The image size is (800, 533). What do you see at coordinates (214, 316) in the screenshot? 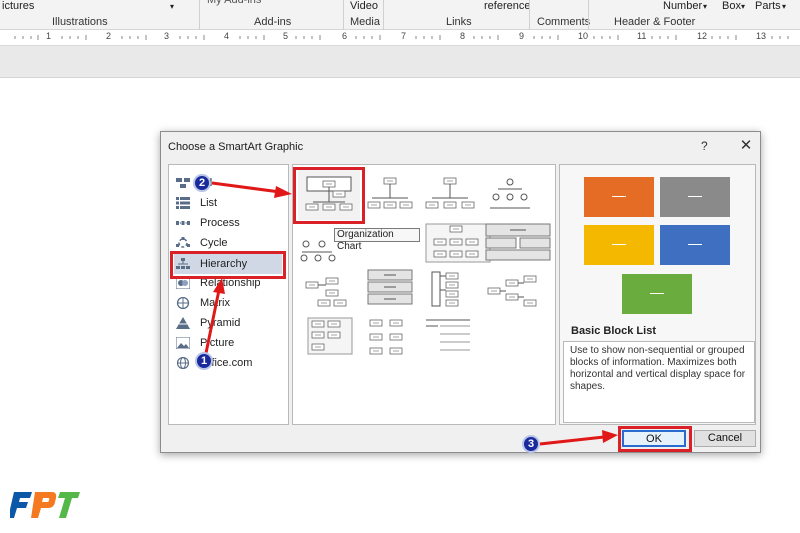
I see `arrow-to-hierarchy` at bounding box center [214, 316].